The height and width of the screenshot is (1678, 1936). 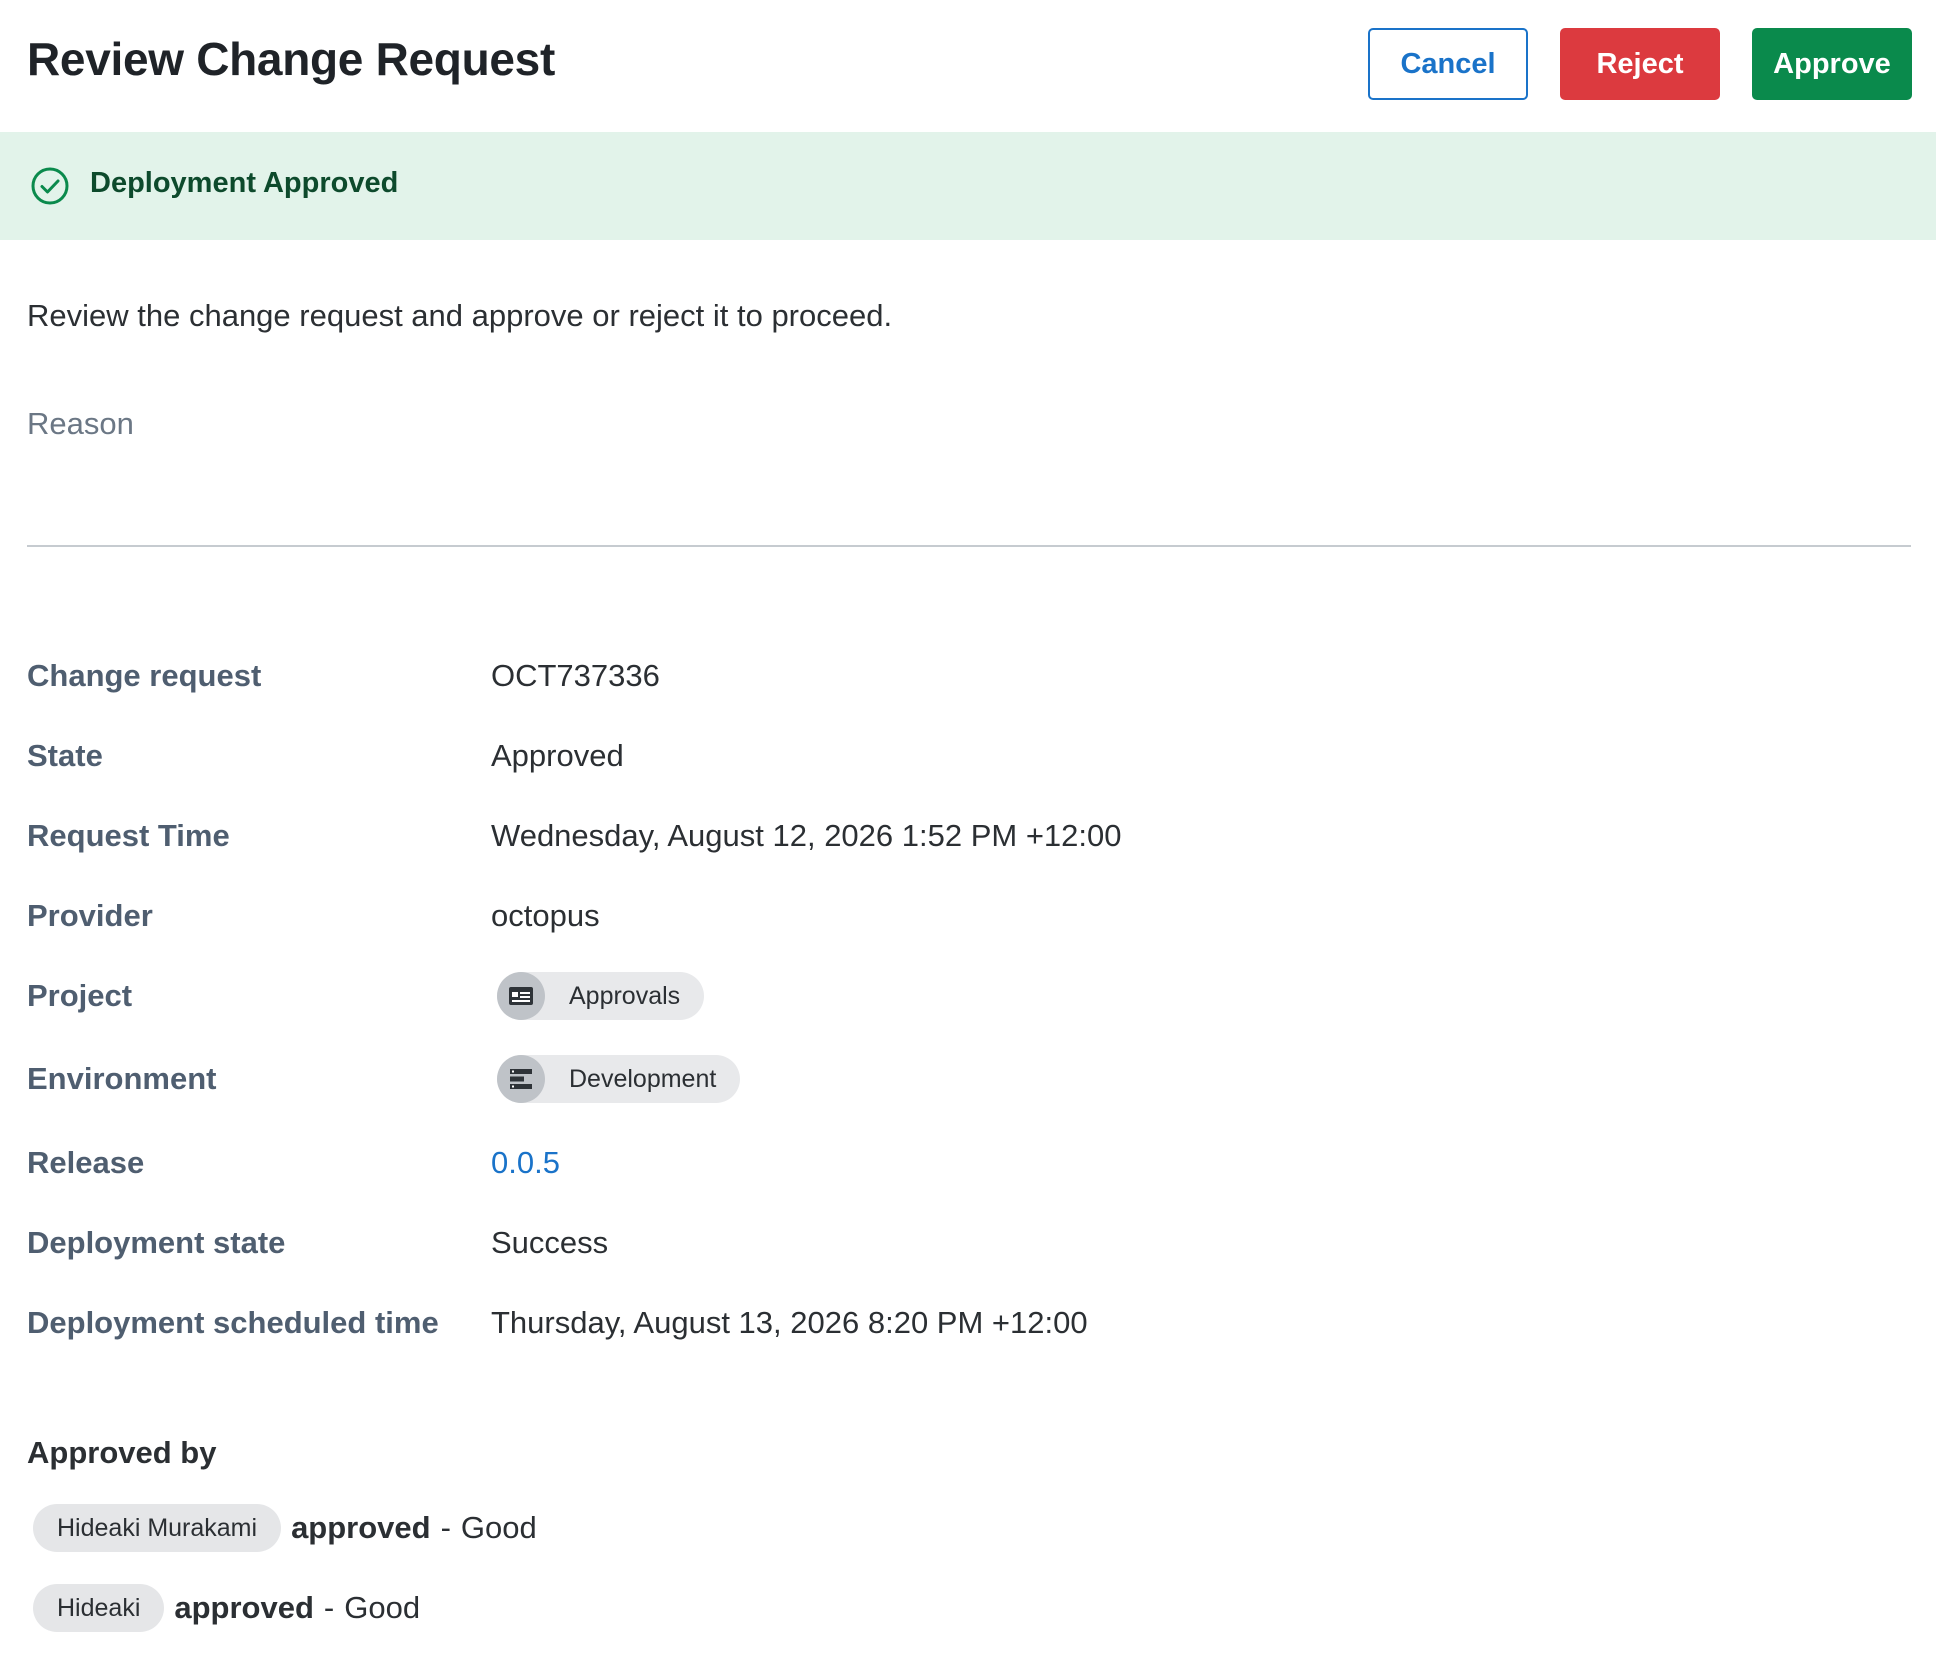 What do you see at coordinates (233, 1322) in the screenshot?
I see `detail-label: Deployment scheduled time` at bounding box center [233, 1322].